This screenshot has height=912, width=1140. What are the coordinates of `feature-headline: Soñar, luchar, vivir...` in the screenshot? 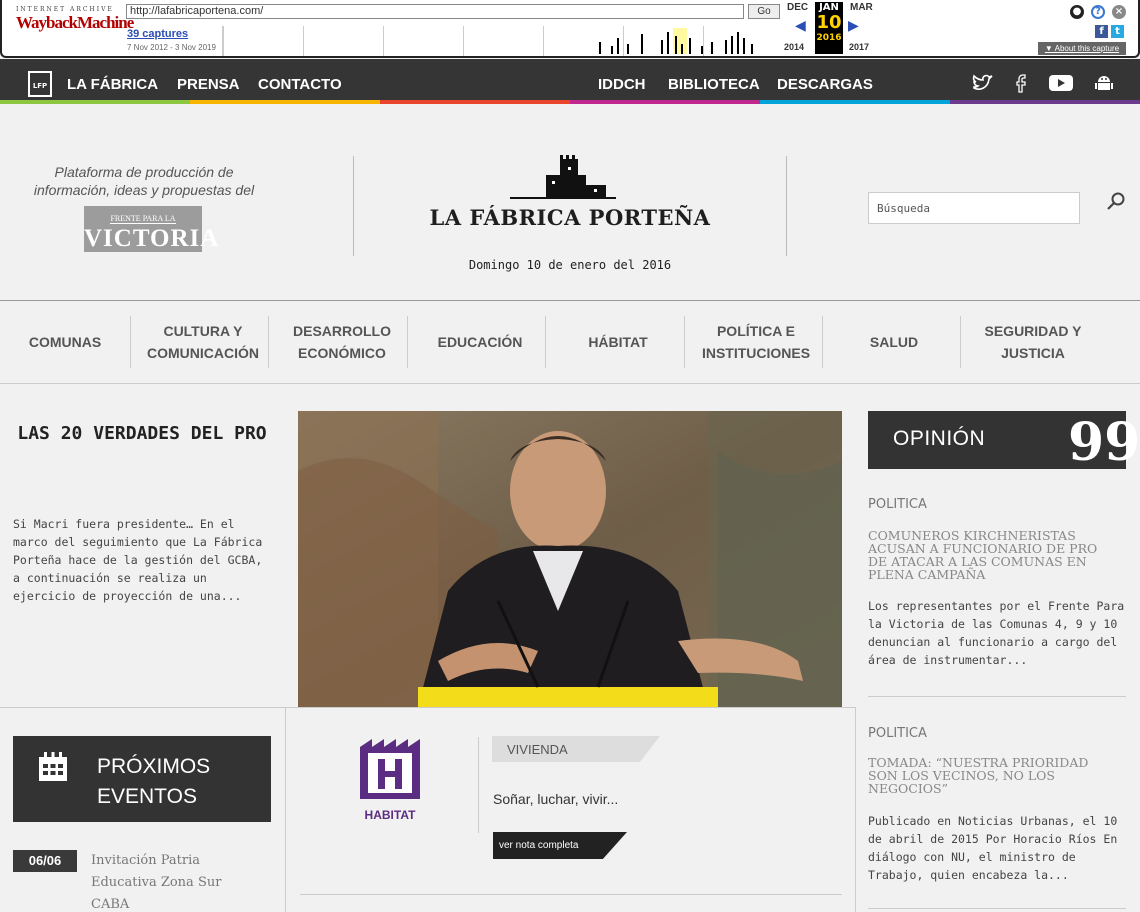 It's located at (555, 799).